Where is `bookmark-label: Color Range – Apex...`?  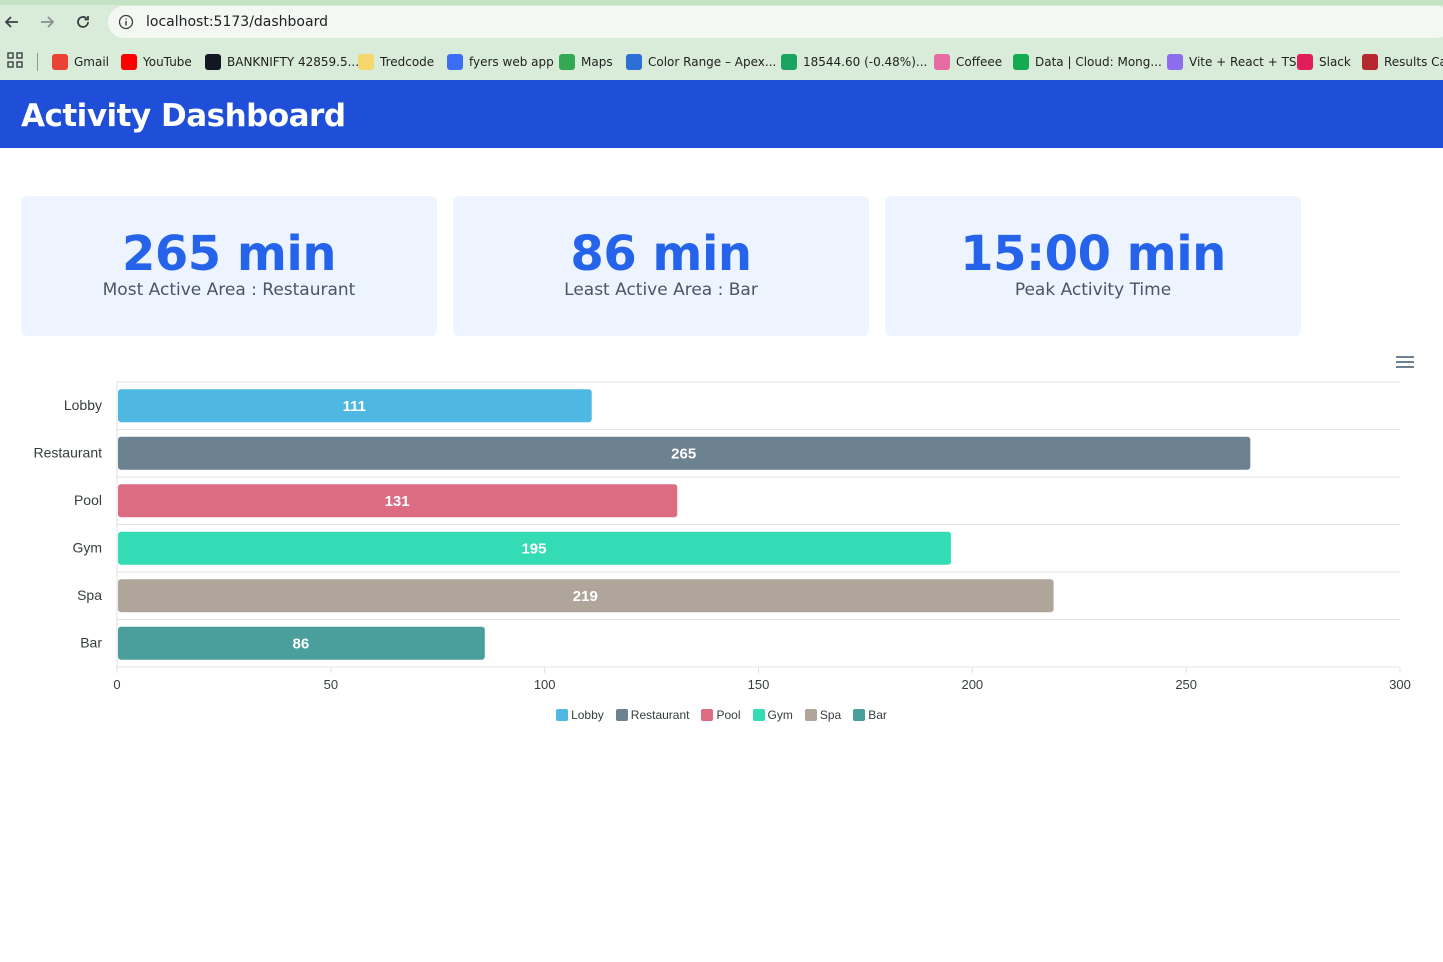
bookmark-label: Color Range – Apex... is located at coordinates (712, 62).